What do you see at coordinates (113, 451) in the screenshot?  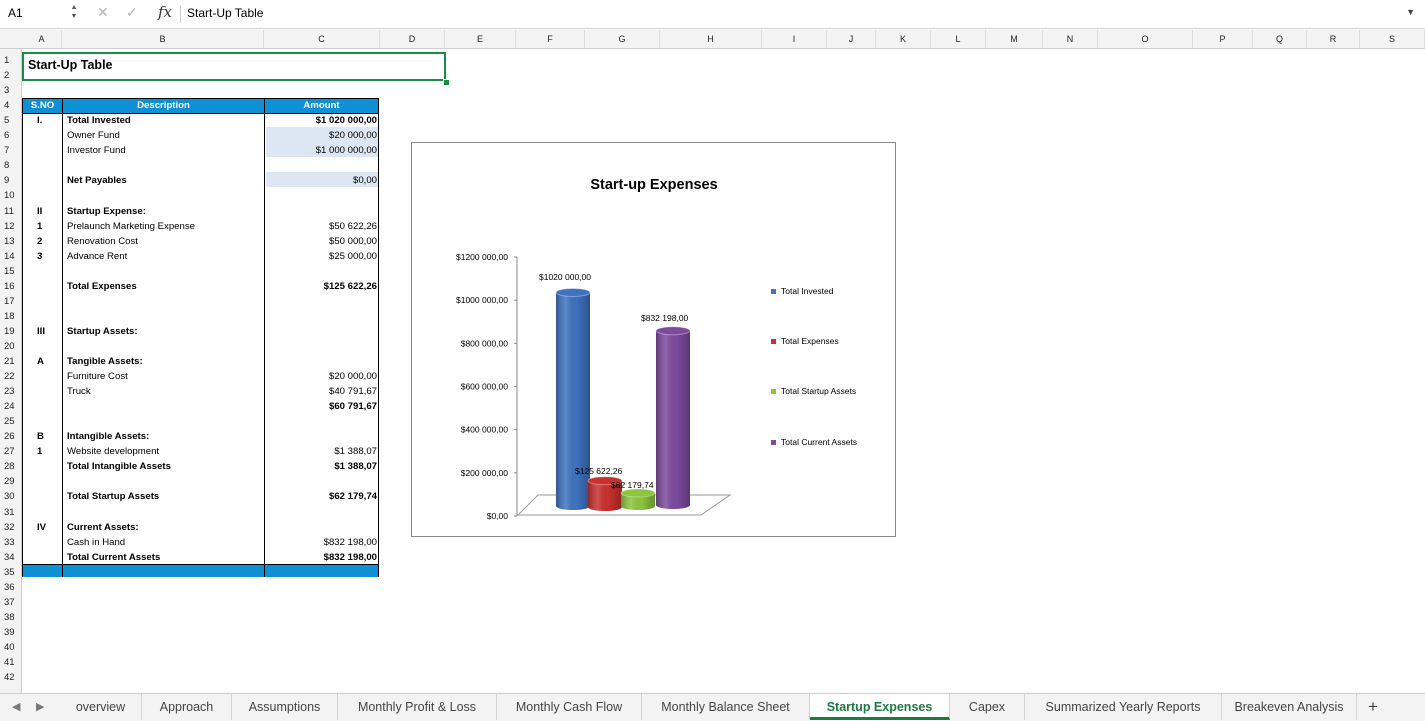 I see `table-cell-description: Website development` at bounding box center [113, 451].